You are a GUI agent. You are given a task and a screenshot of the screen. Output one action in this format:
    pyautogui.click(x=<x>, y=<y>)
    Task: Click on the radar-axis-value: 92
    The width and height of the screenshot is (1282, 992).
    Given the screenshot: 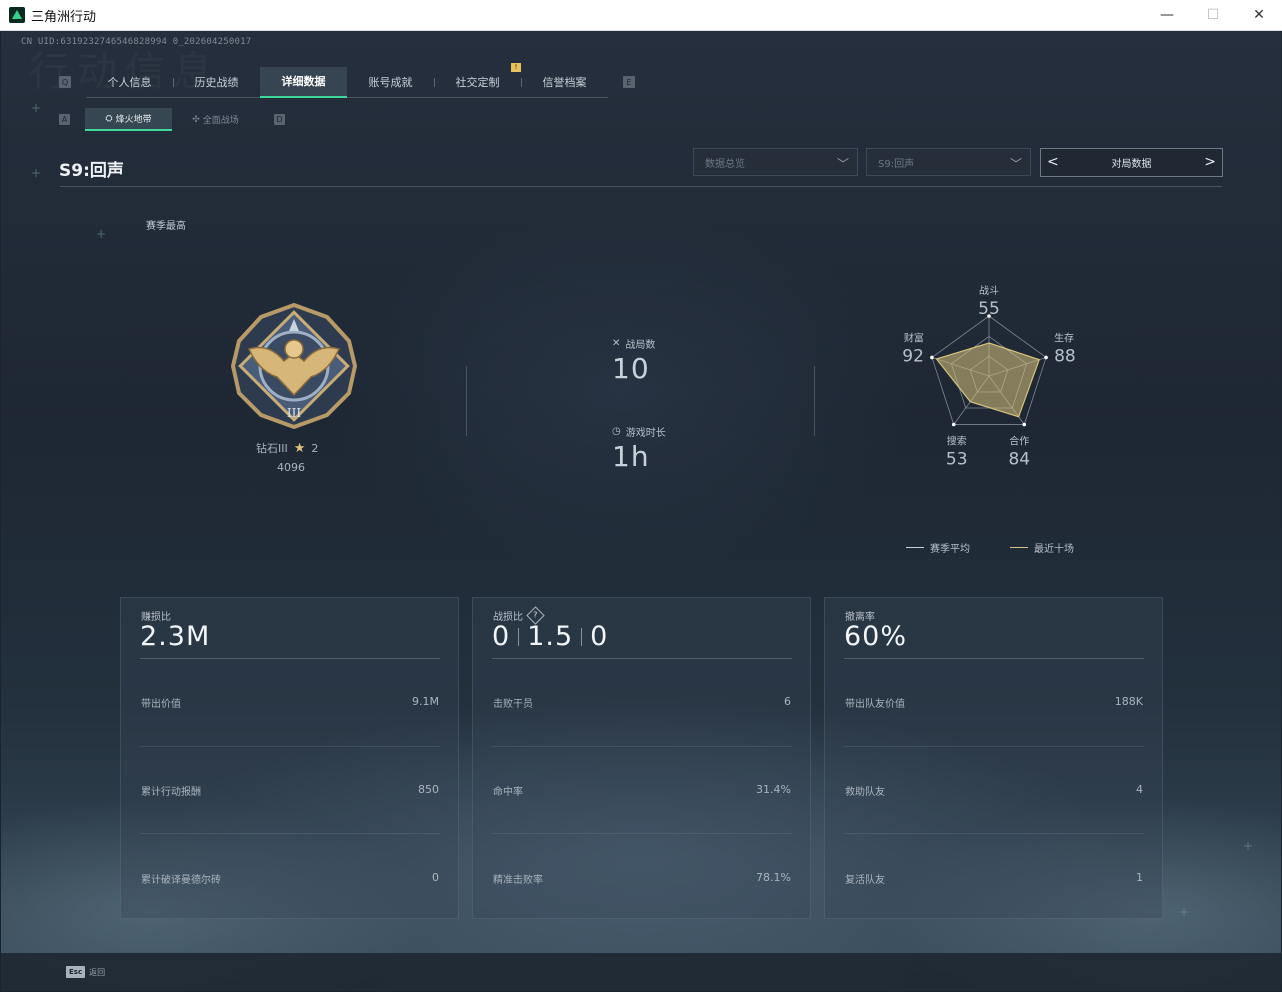 What is the action you would take?
    pyautogui.click(x=913, y=356)
    